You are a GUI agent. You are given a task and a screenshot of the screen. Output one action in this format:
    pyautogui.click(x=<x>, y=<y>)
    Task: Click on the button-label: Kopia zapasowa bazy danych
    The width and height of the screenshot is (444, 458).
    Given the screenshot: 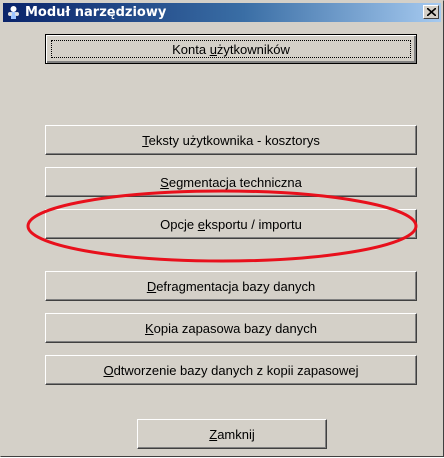 What is the action you would take?
    pyautogui.click(x=230, y=328)
    